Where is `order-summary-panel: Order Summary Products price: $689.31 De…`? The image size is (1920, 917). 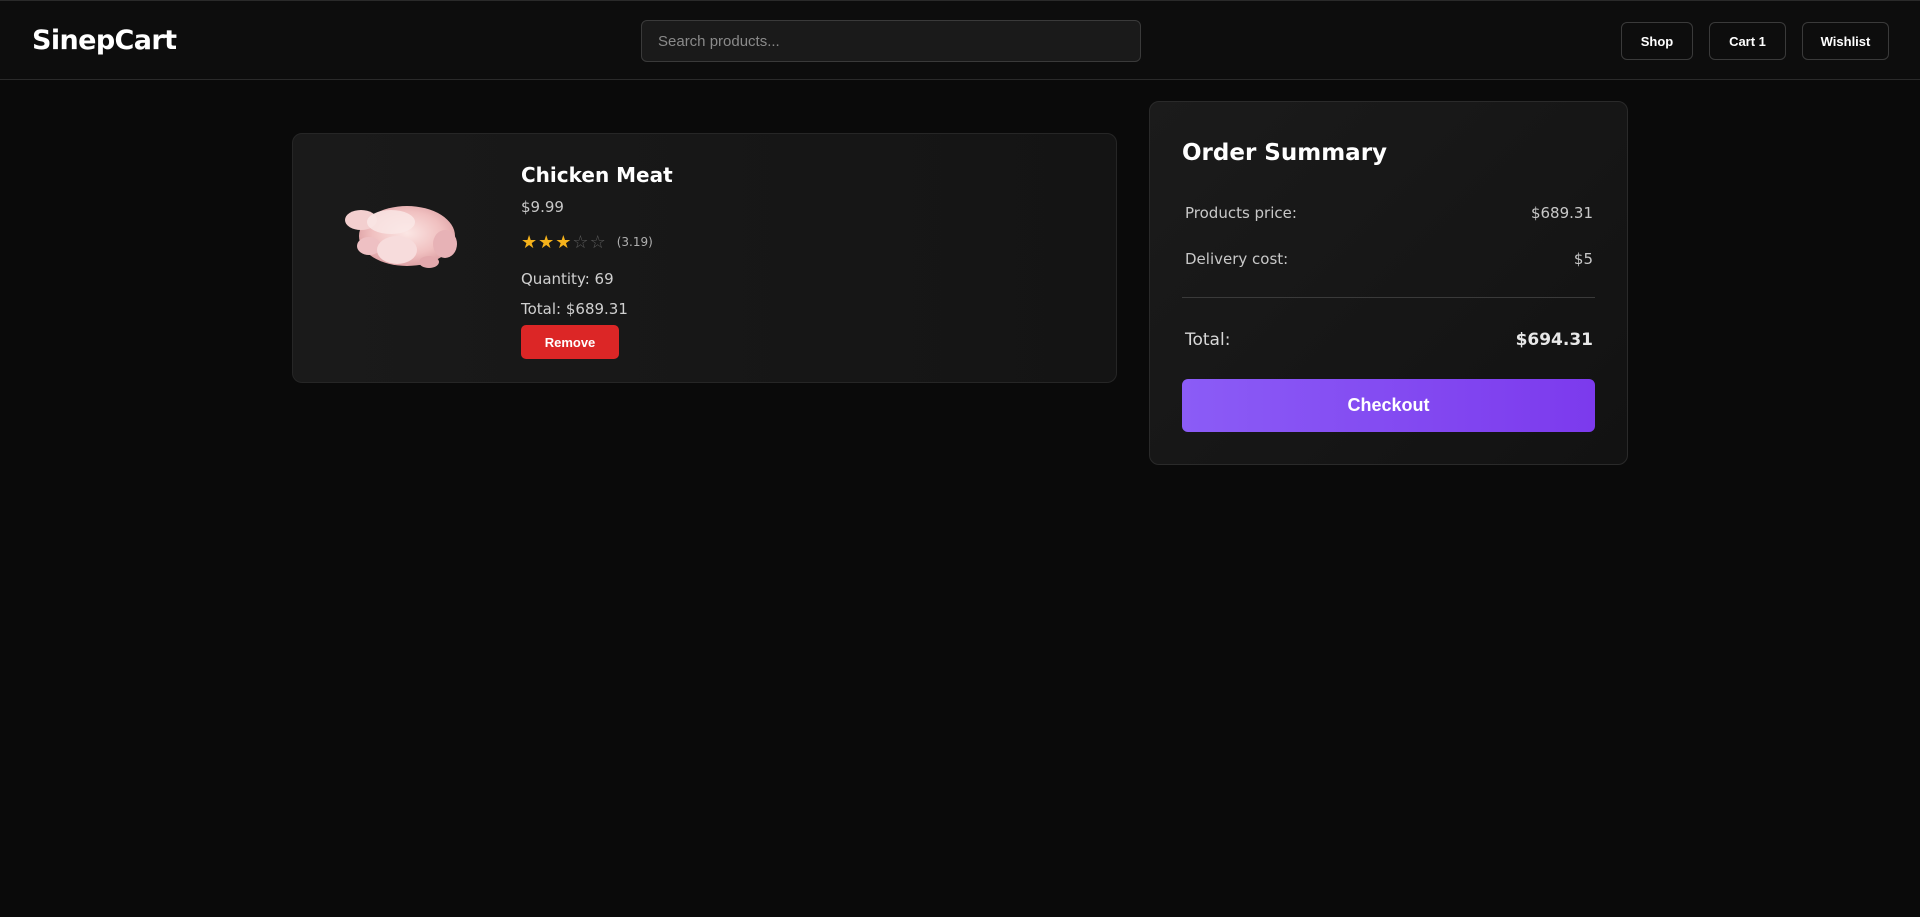
order-summary-panel: Order Summary Products price: $689.31 De… is located at coordinates (1388, 283).